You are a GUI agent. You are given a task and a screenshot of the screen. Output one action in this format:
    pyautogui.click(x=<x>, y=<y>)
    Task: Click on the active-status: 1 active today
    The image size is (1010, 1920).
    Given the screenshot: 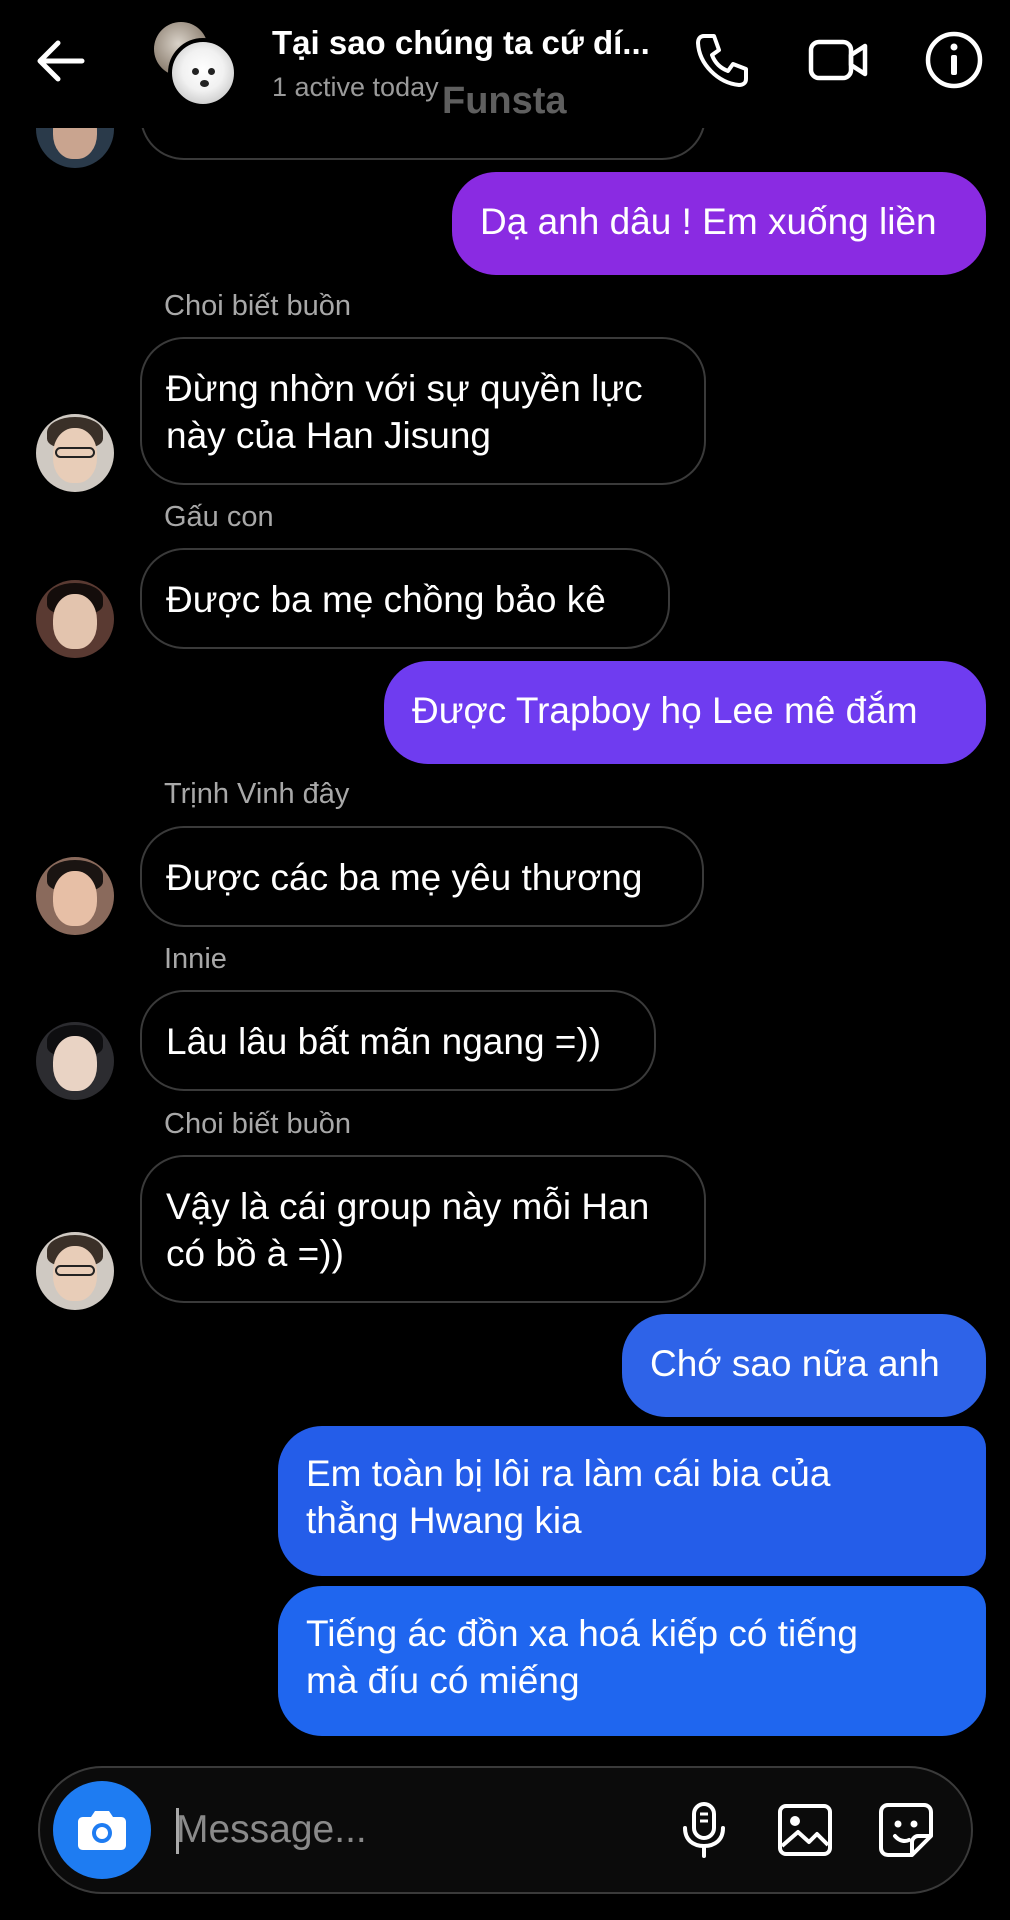 What is the action you would take?
    pyautogui.click(x=355, y=87)
    